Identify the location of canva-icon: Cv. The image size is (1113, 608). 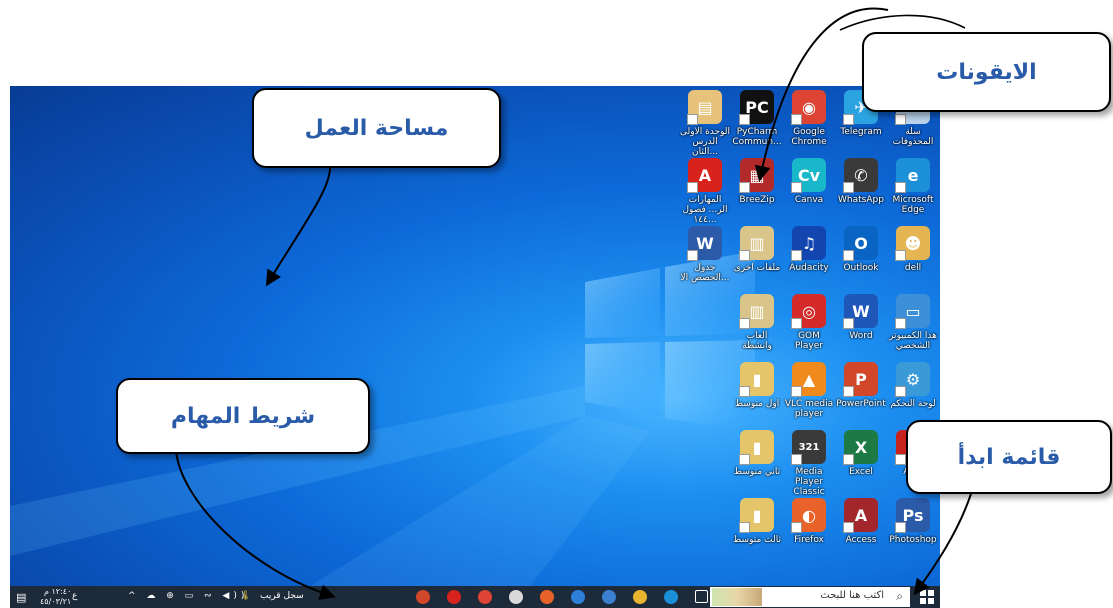
(808, 175).